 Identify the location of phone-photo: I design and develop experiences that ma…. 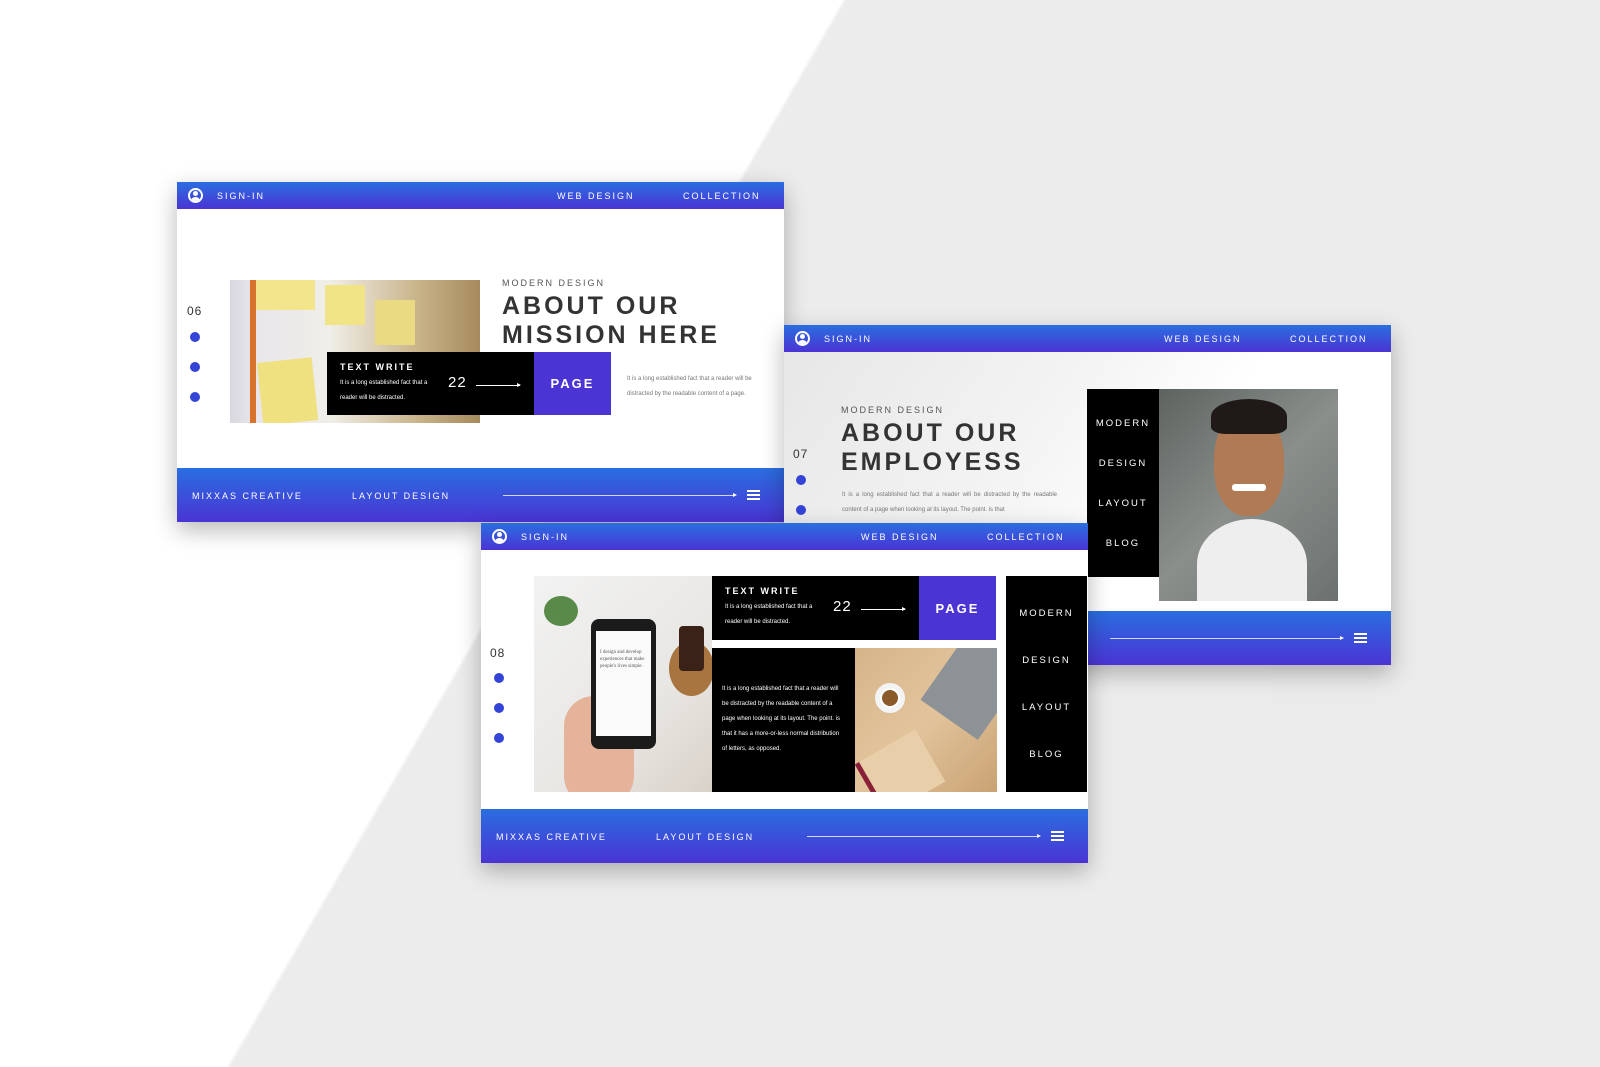
(623, 684).